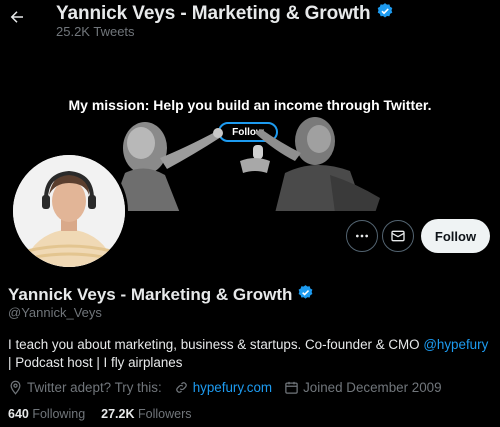 The image size is (500, 427). What do you see at coordinates (150, 294) in the screenshot?
I see `profile-name: Yannick Veys - Marketing & Growth` at bounding box center [150, 294].